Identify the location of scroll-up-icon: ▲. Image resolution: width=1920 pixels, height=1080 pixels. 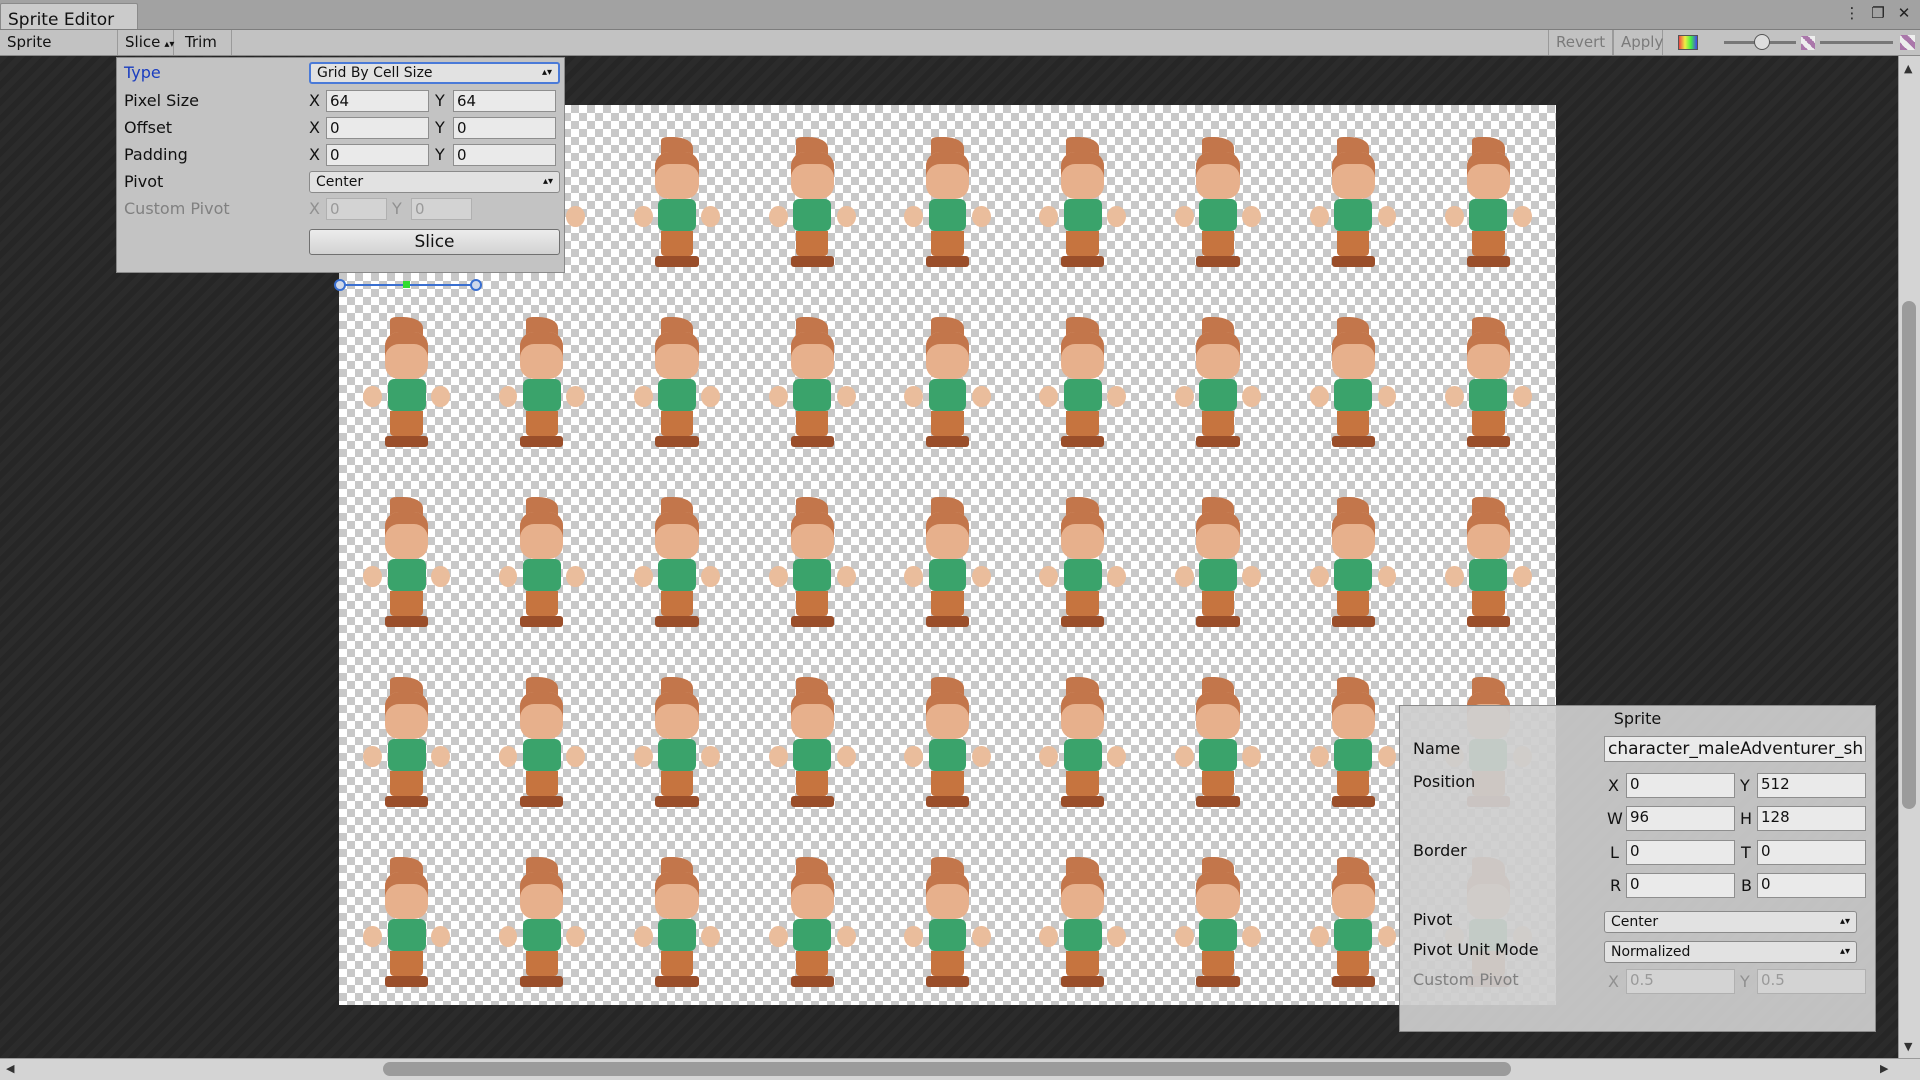
(1908, 68).